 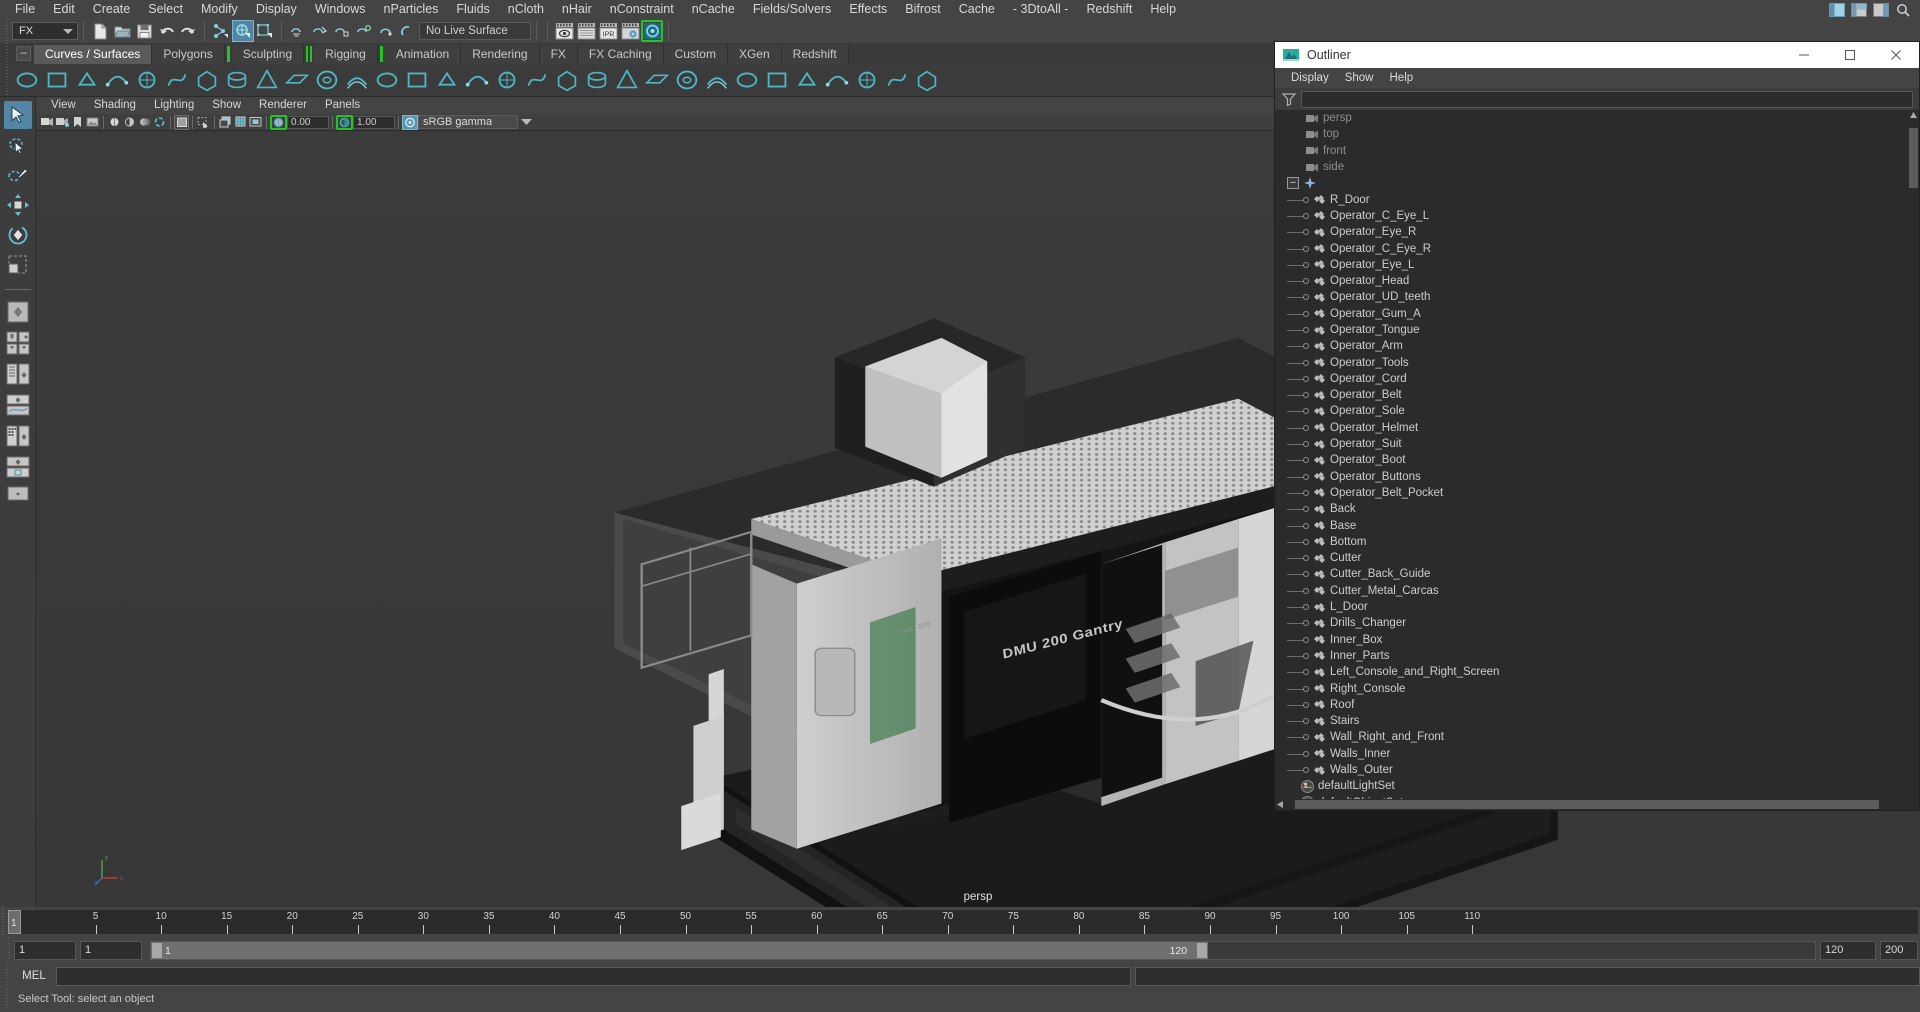 I want to click on outliner-item-Operator_Tools: Operator_Tools, so click(x=1597, y=362).